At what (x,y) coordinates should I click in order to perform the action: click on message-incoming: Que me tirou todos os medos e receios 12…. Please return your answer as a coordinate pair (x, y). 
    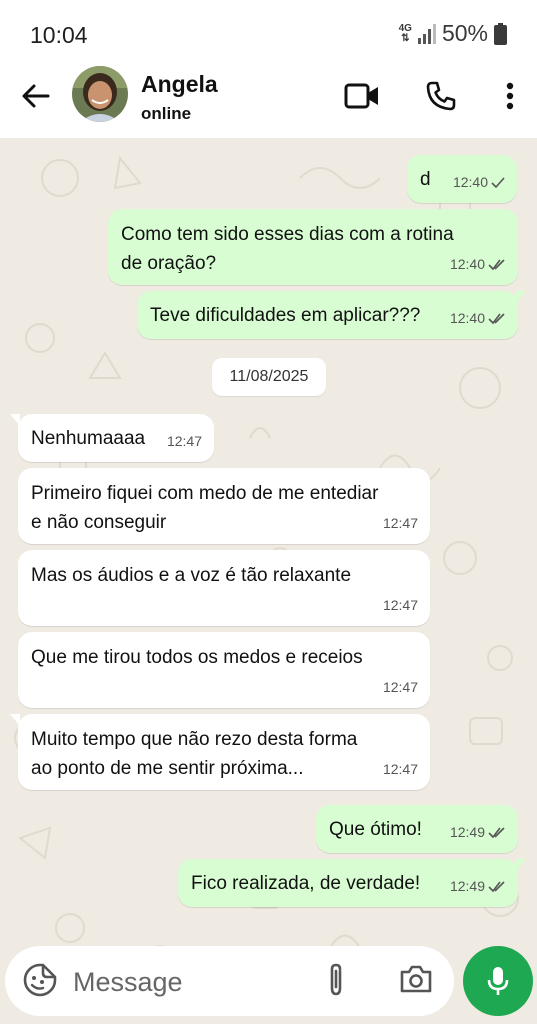
    Looking at the image, I should click on (224, 670).